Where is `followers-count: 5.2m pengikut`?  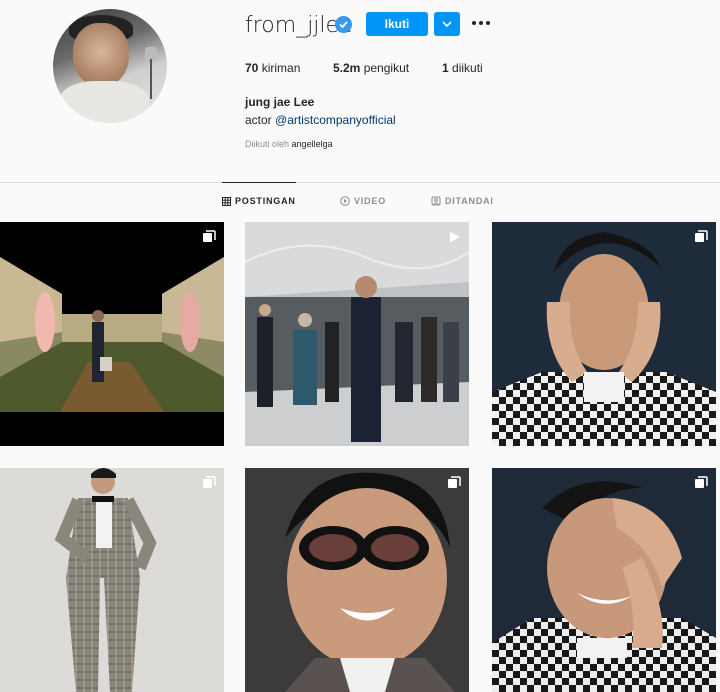 followers-count: 5.2m pengikut is located at coordinates (371, 68).